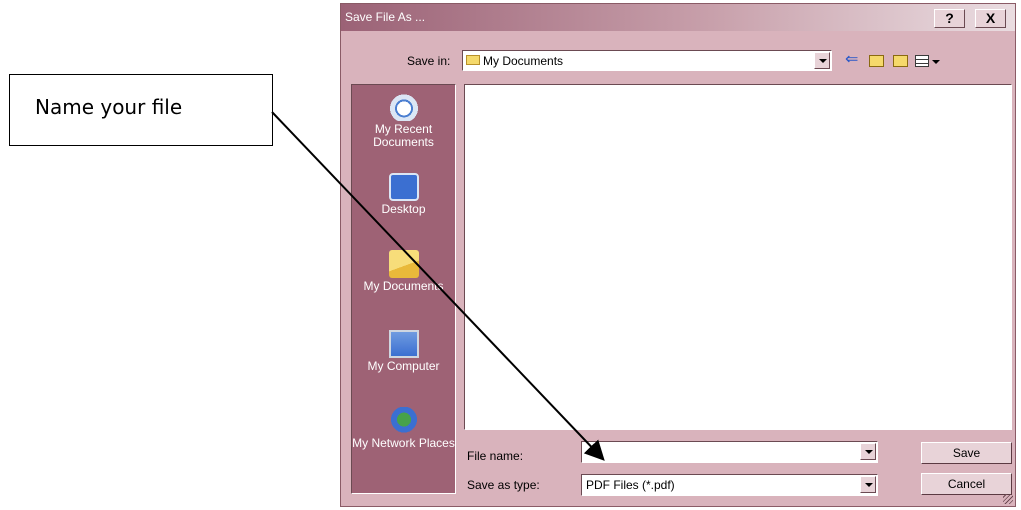  I want to click on save-as-type-dropdown: PDF Files (*.pdf), so click(729, 485).